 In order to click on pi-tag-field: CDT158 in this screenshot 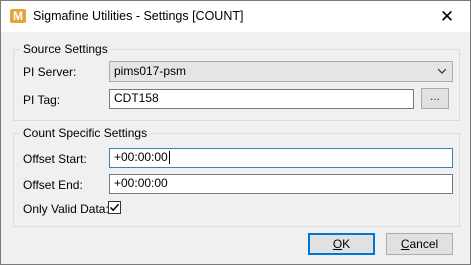, I will do `click(261, 99)`.